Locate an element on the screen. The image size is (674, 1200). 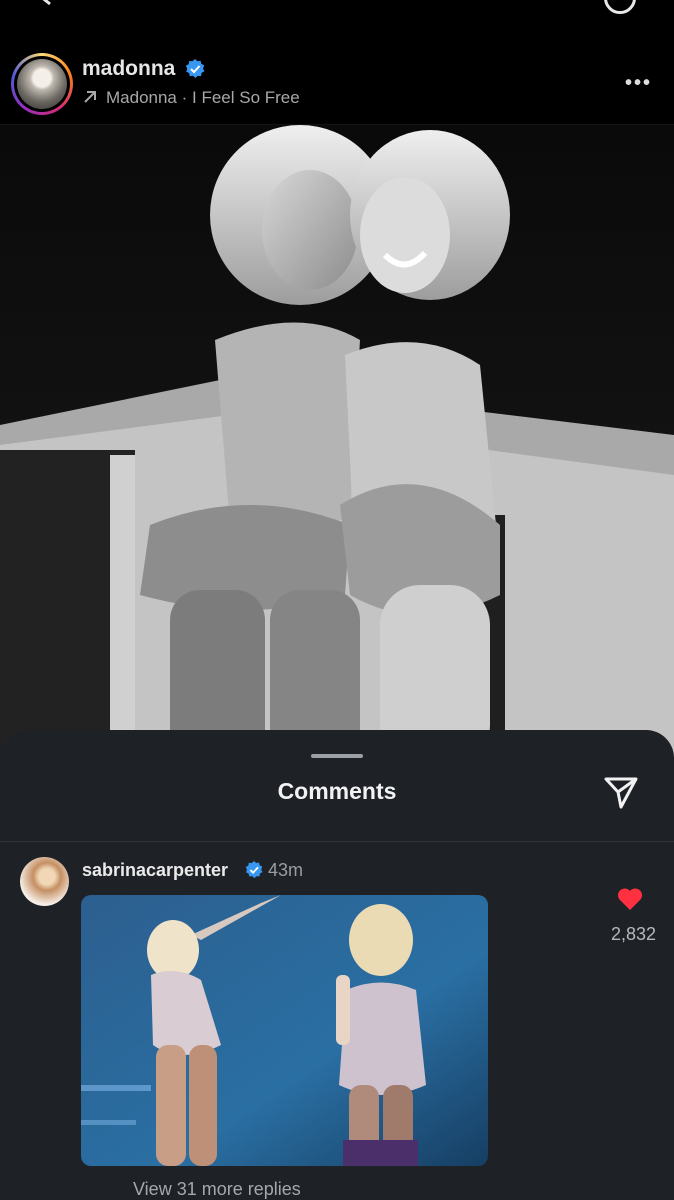
circle-icon is located at coordinates (620, 7).